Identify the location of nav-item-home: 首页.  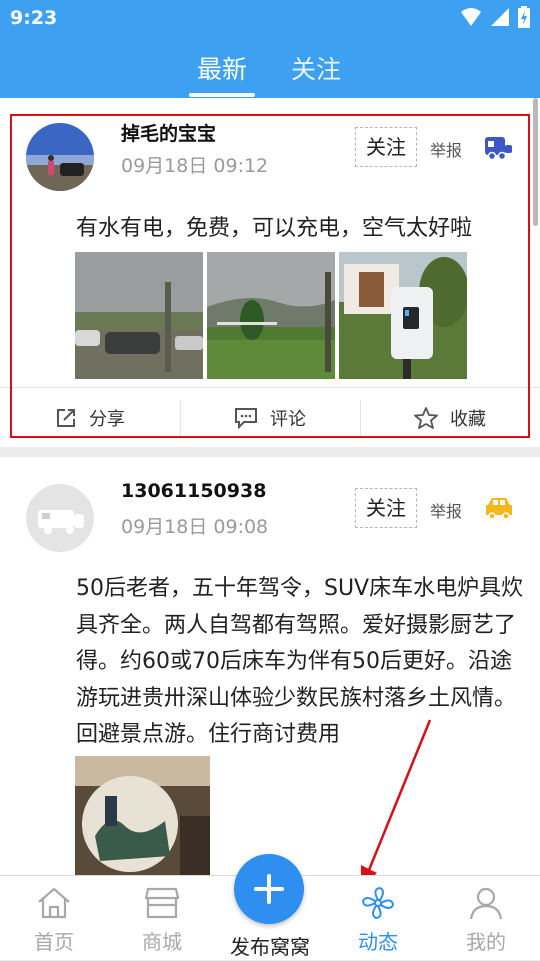
(54, 918).